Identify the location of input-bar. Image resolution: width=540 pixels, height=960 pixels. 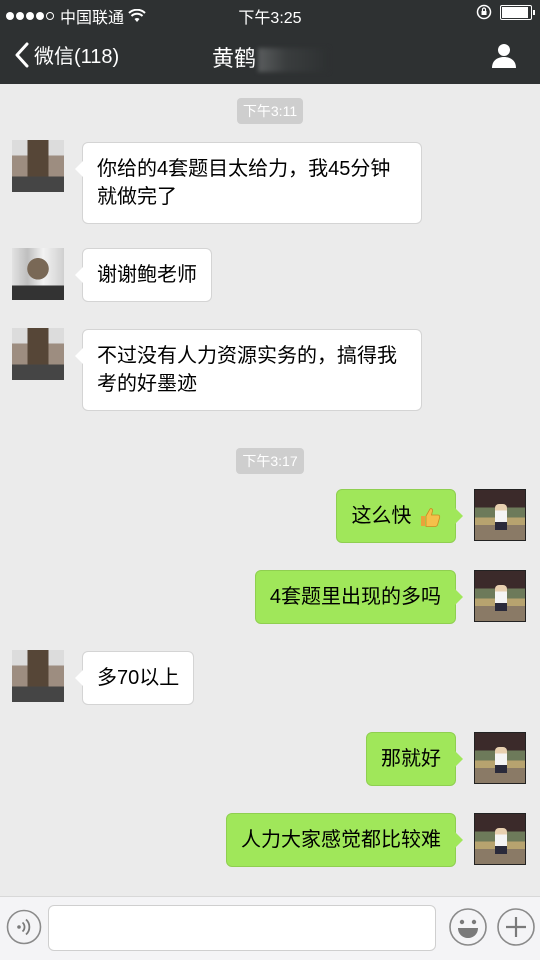
(270, 928).